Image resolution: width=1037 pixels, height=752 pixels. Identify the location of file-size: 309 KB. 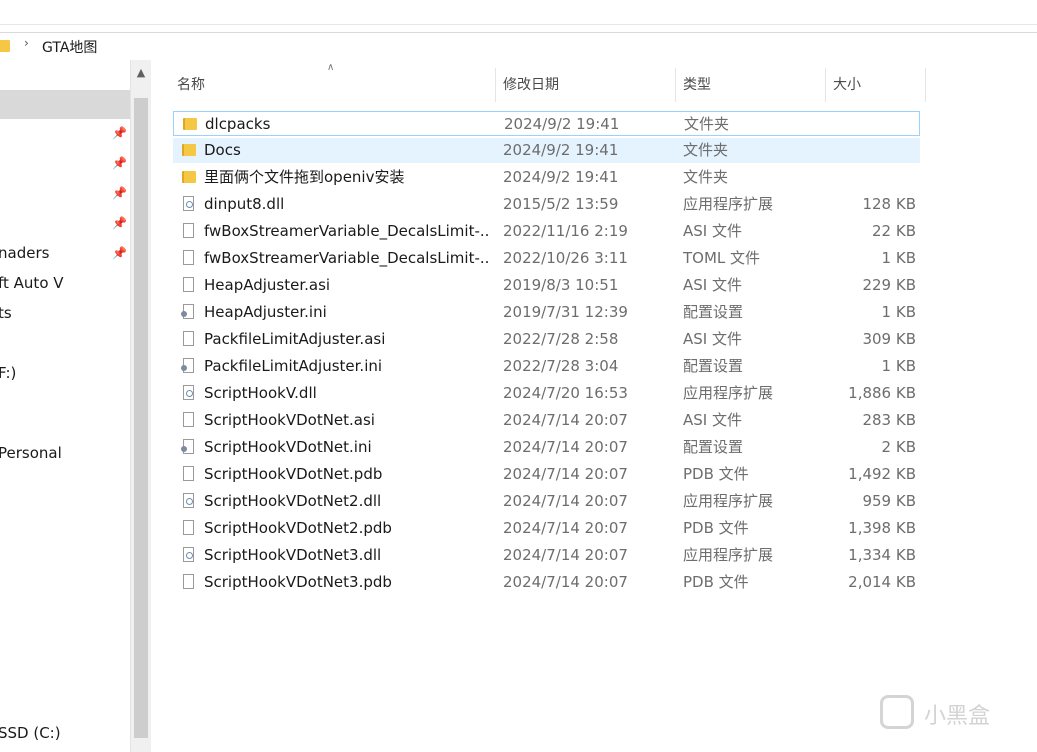
(889, 339).